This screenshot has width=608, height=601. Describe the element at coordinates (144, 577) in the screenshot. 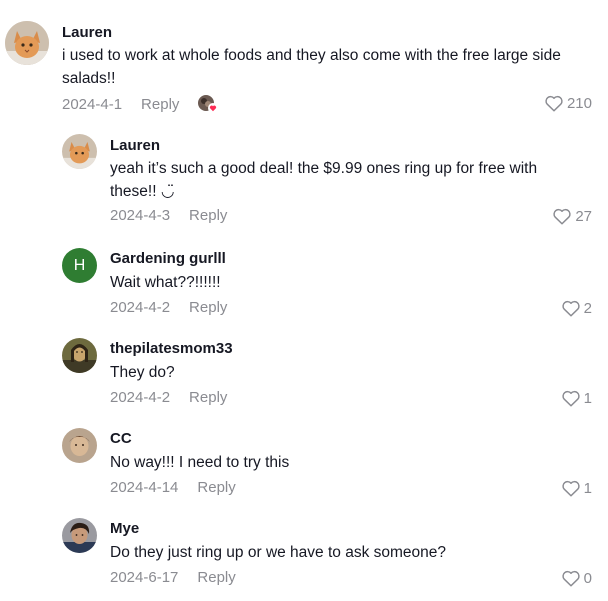

I see `comment-date: 2024-6-17` at that location.